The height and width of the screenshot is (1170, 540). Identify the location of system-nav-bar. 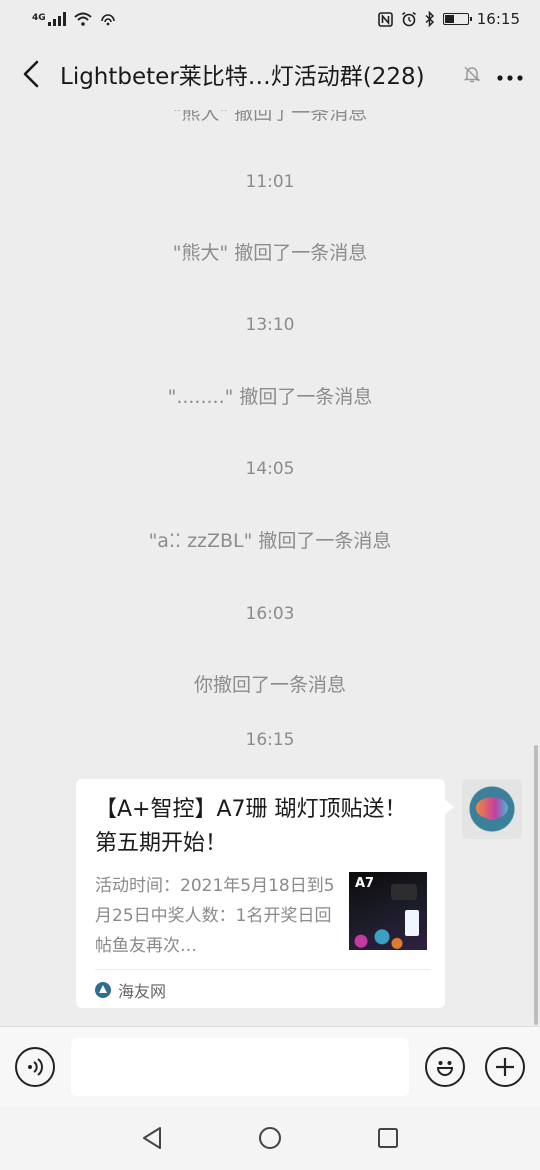
(270, 1138).